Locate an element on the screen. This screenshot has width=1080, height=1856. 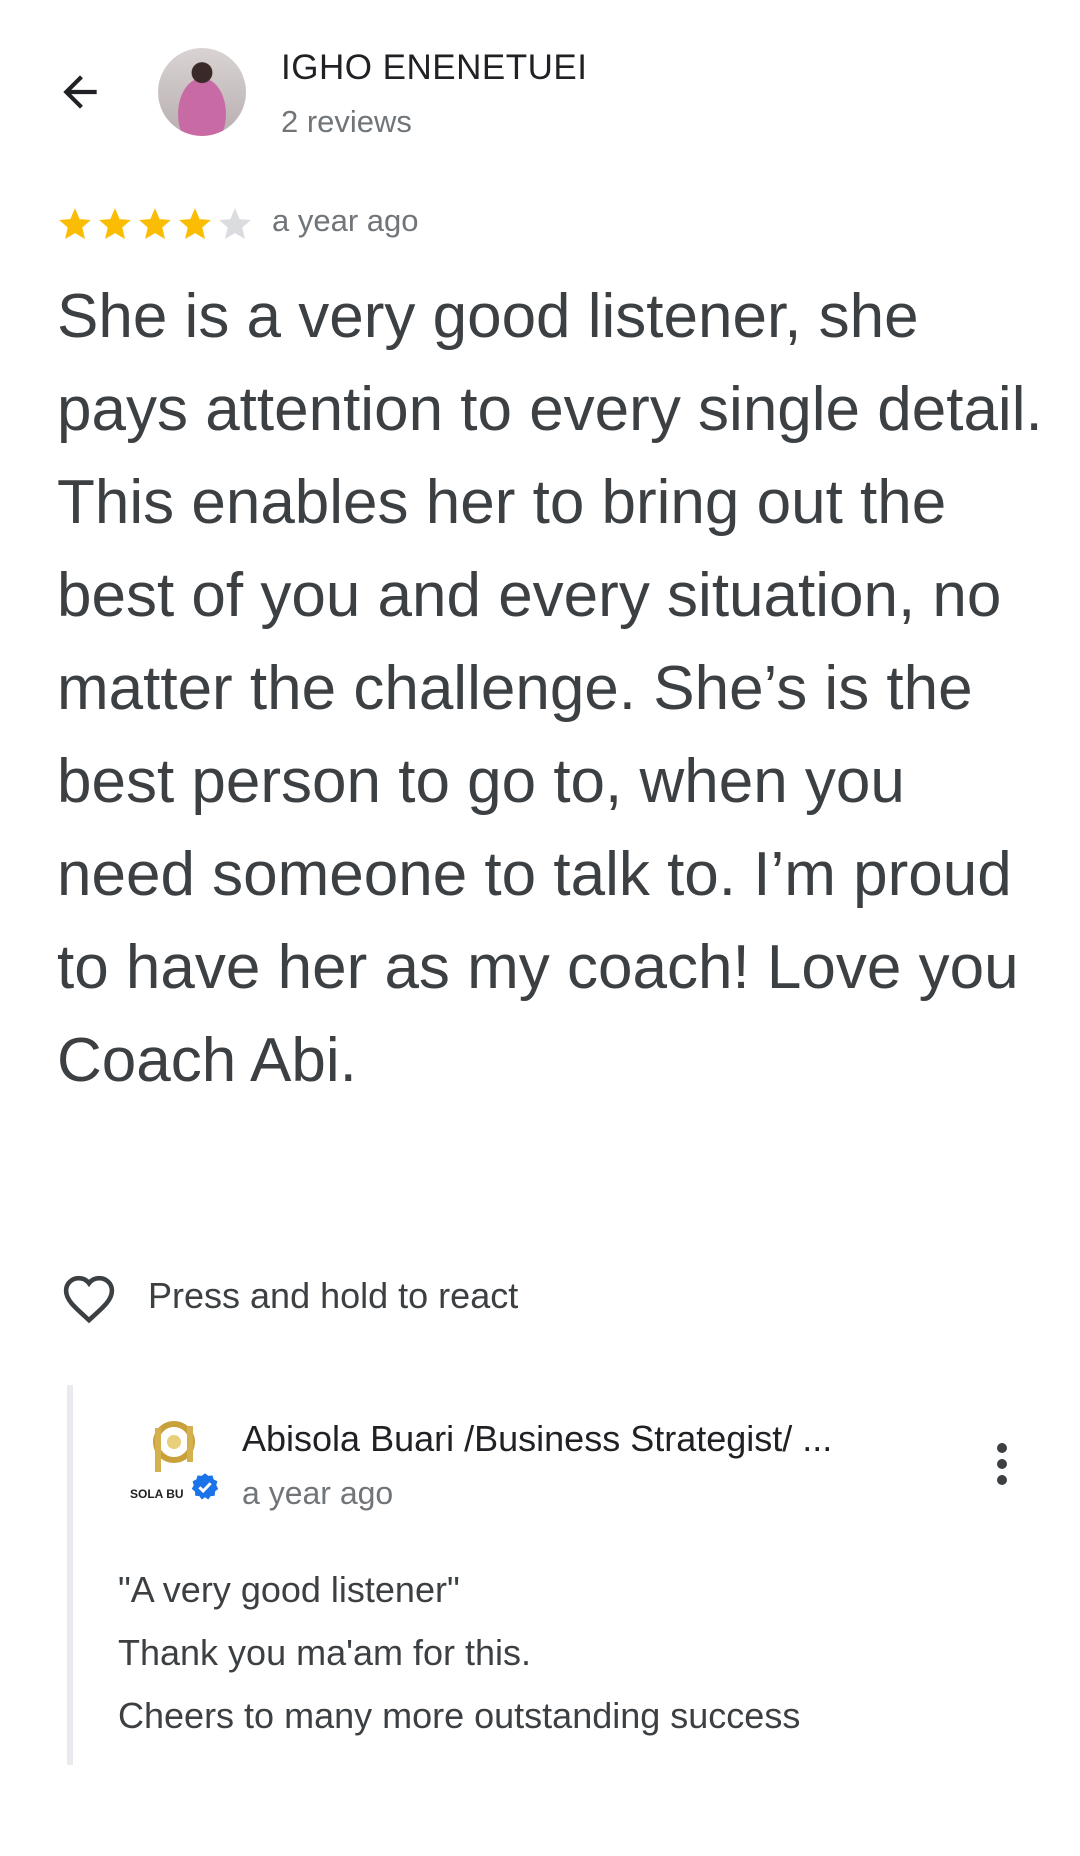
reply-line: Thank you ma'am for this. is located at coordinates (325, 1652).